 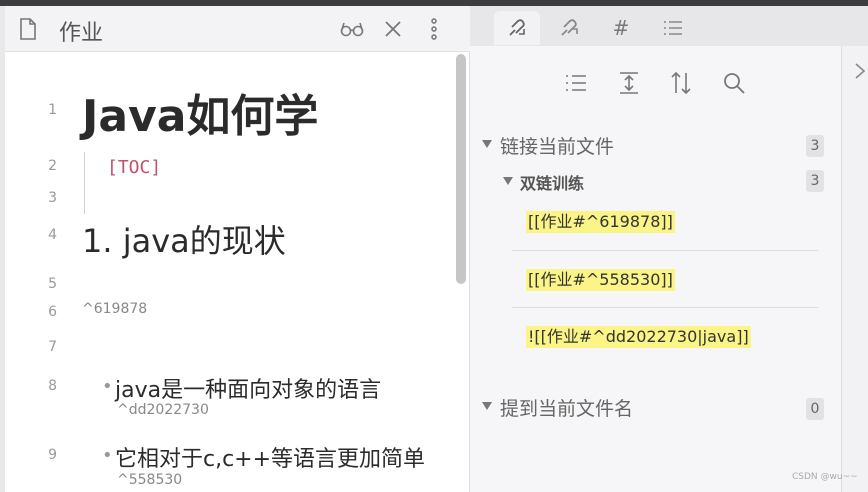 I want to click on chevron-right-icon, so click(x=860, y=71).